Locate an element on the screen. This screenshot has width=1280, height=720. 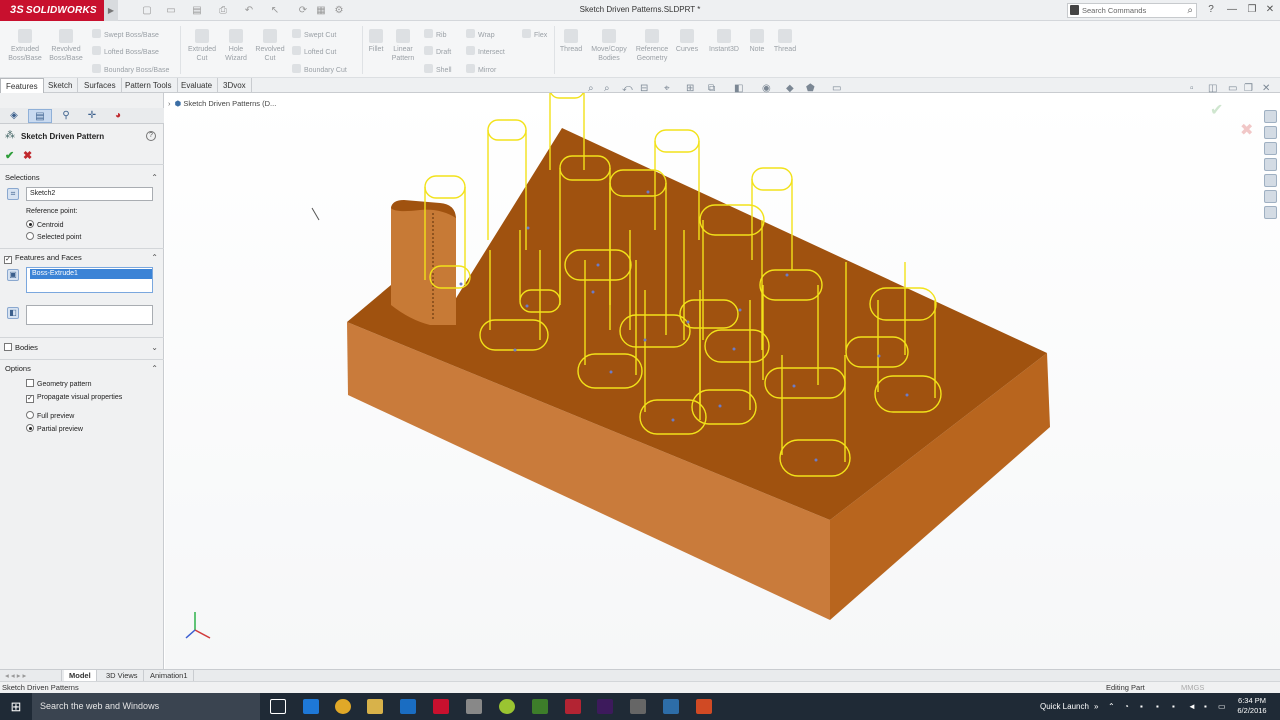
solidworks-logo: 3S SOLIDWORKS is located at coordinates (52, 10).